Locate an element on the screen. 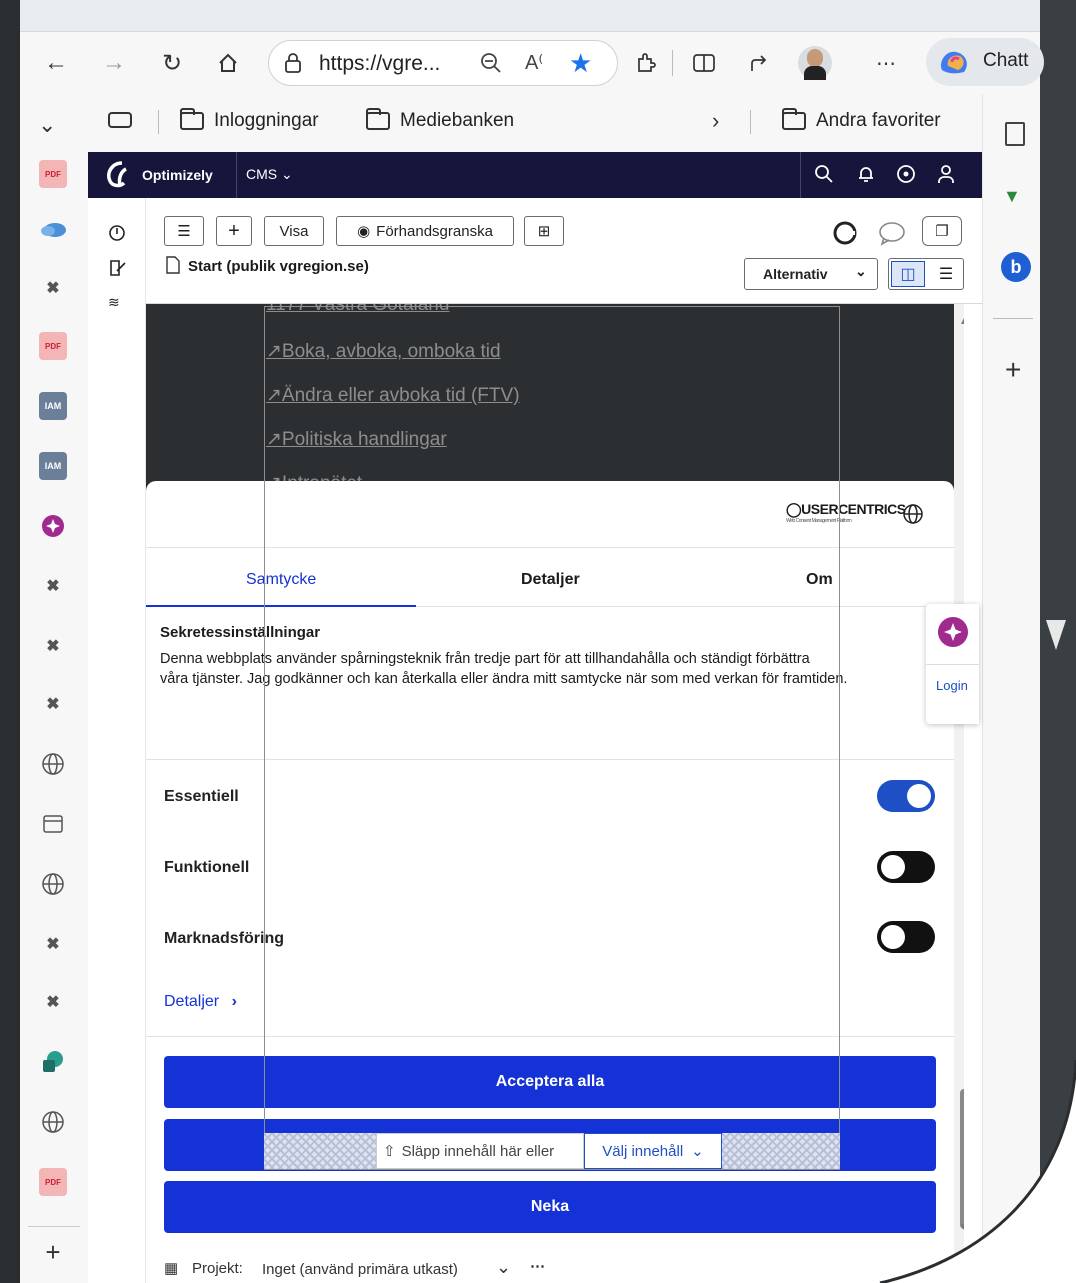 The height and width of the screenshot is (1283, 1076). optimizely-icon is located at coordinates (53, 526).